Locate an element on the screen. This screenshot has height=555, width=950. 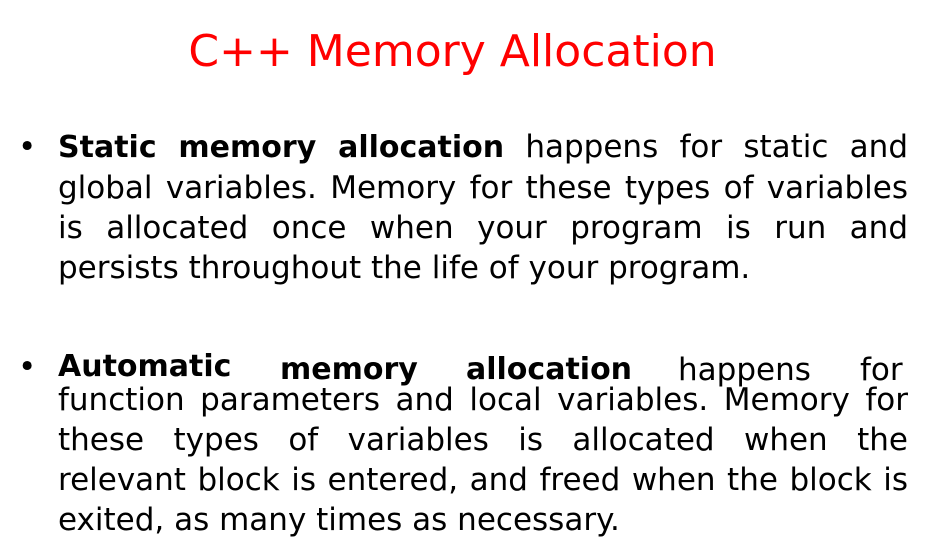
bullet-body-word: happens is located at coordinates (744, 370).